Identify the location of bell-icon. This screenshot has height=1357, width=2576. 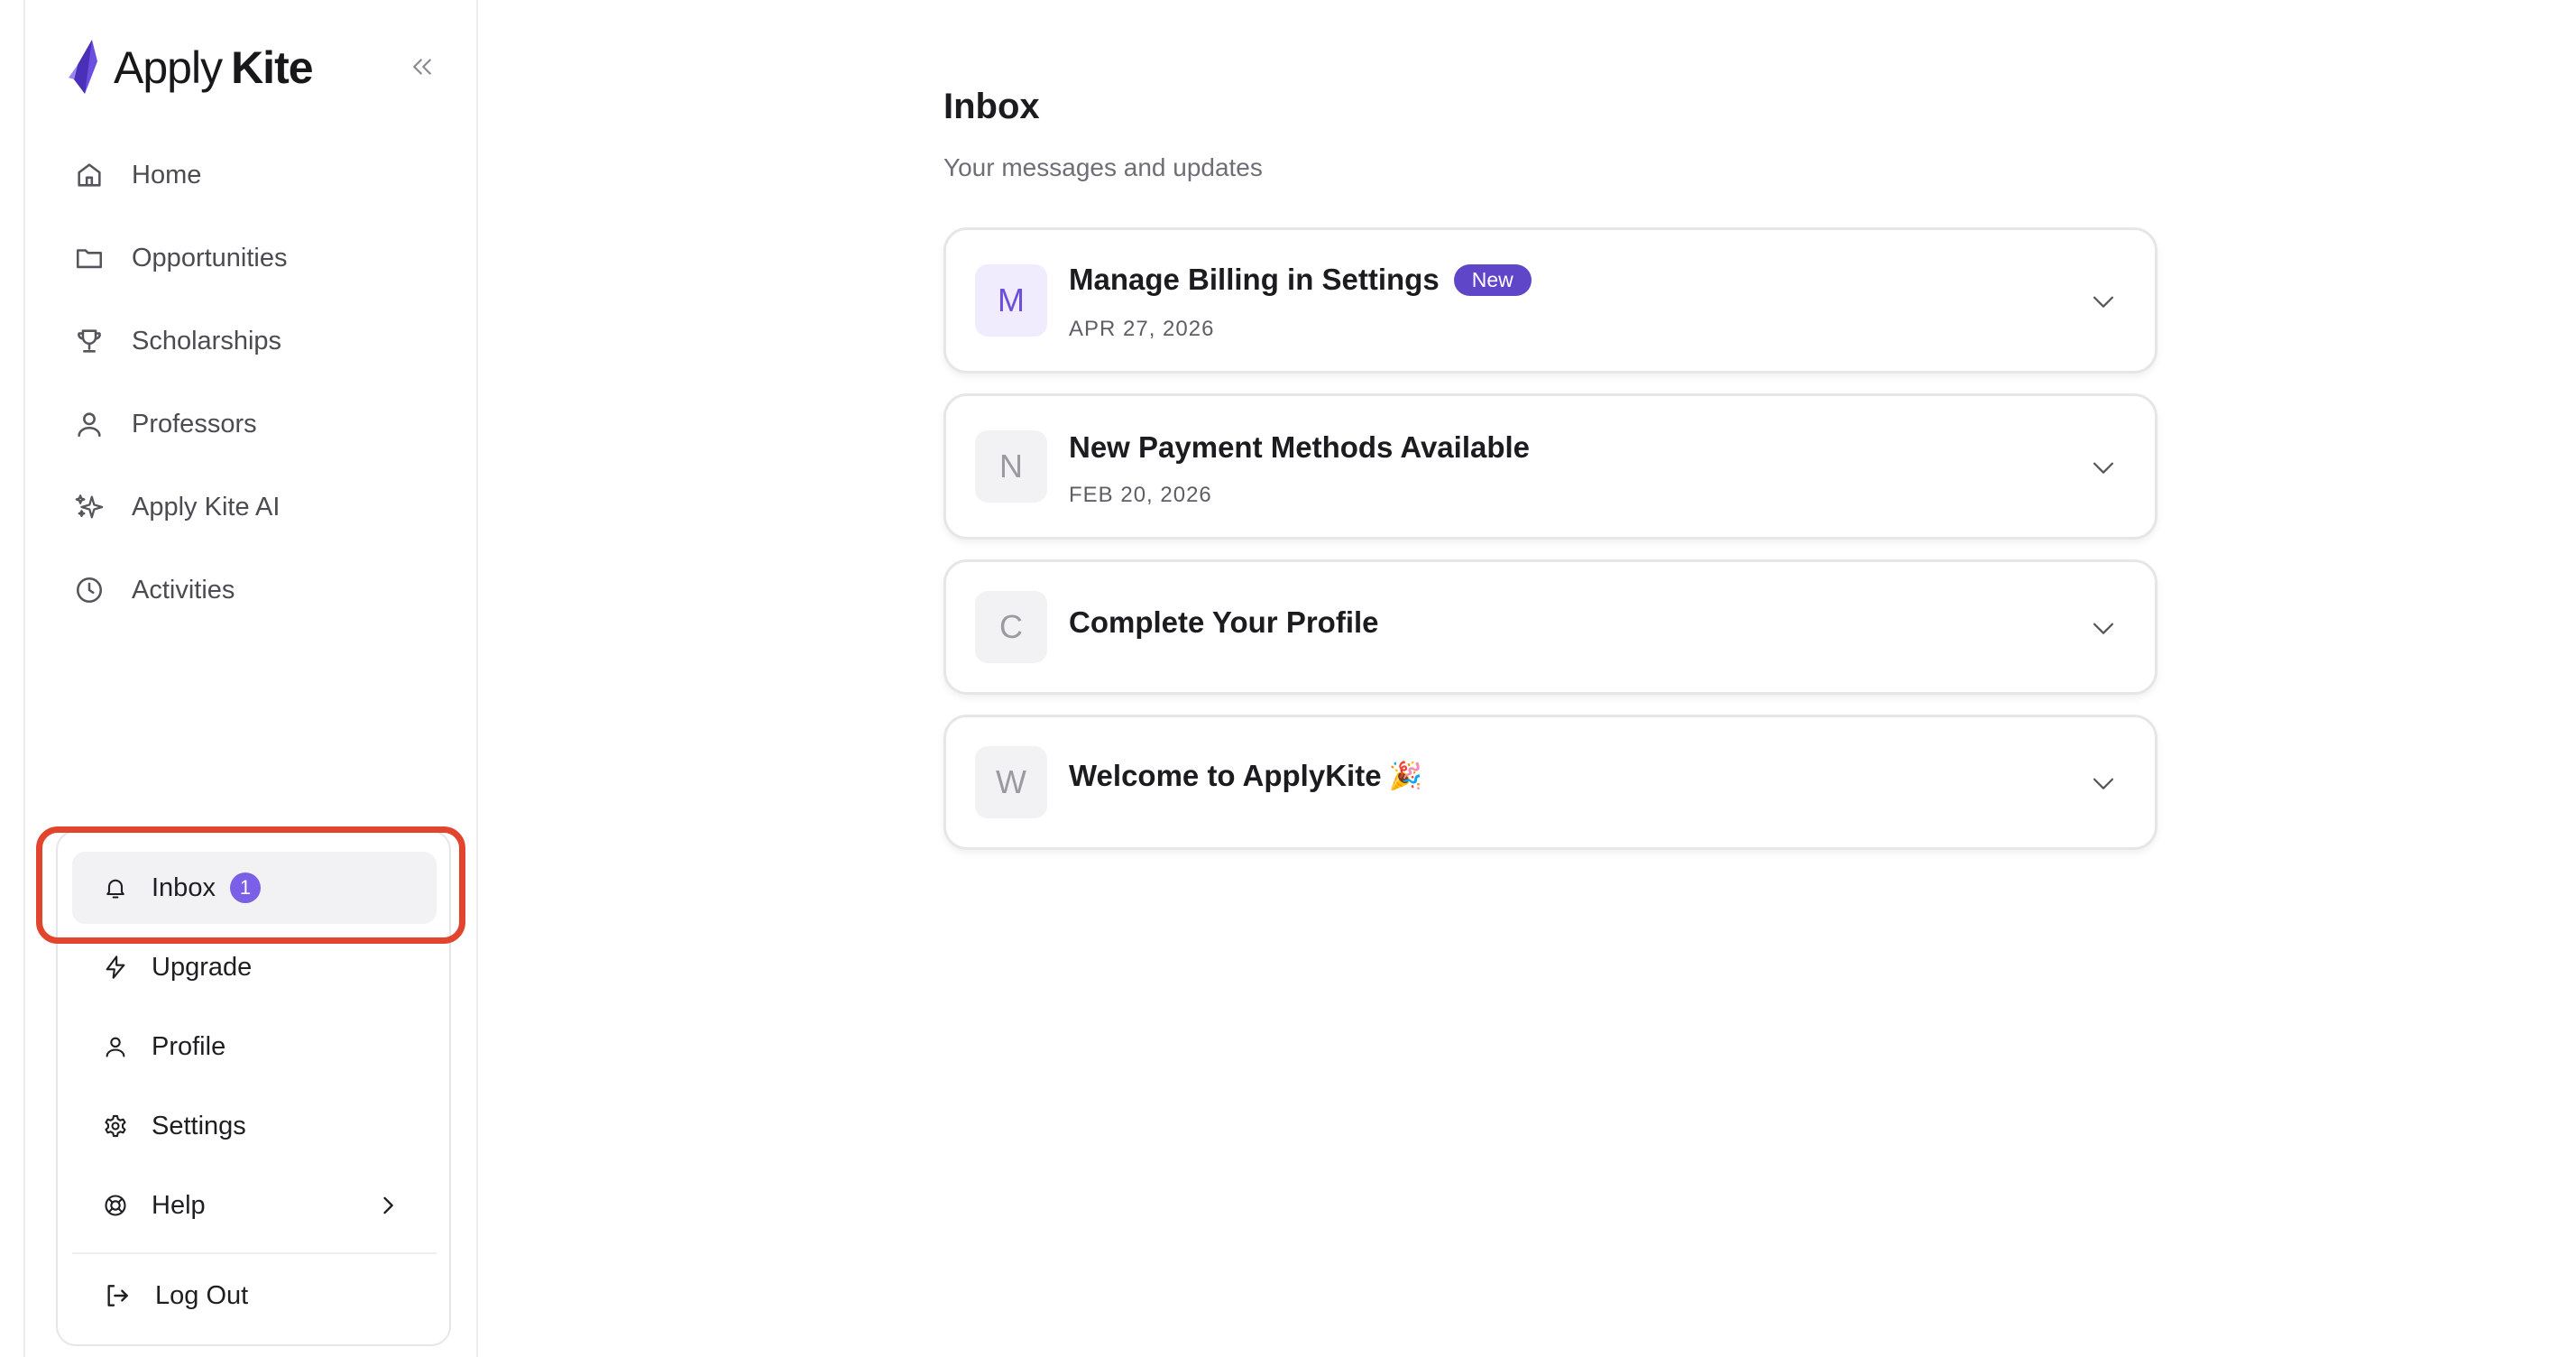
(115, 889).